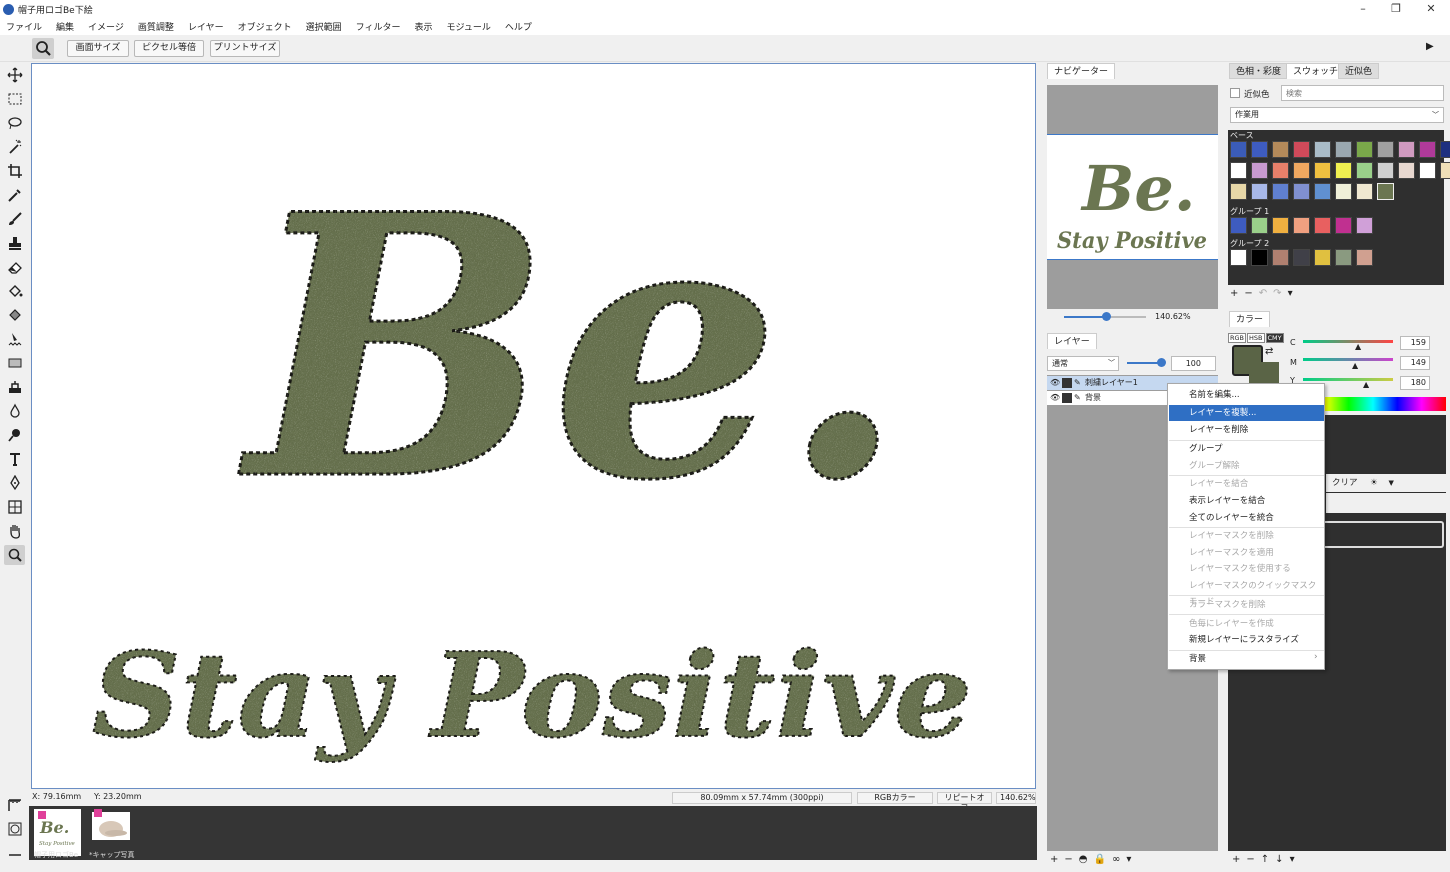 This screenshot has width=1450, height=872. What do you see at coordinates (1246, 605) in the screenshot?
I see `menu-item-delete-color-mask: カラーマスクを削除` at bounding box center [1246, 605].